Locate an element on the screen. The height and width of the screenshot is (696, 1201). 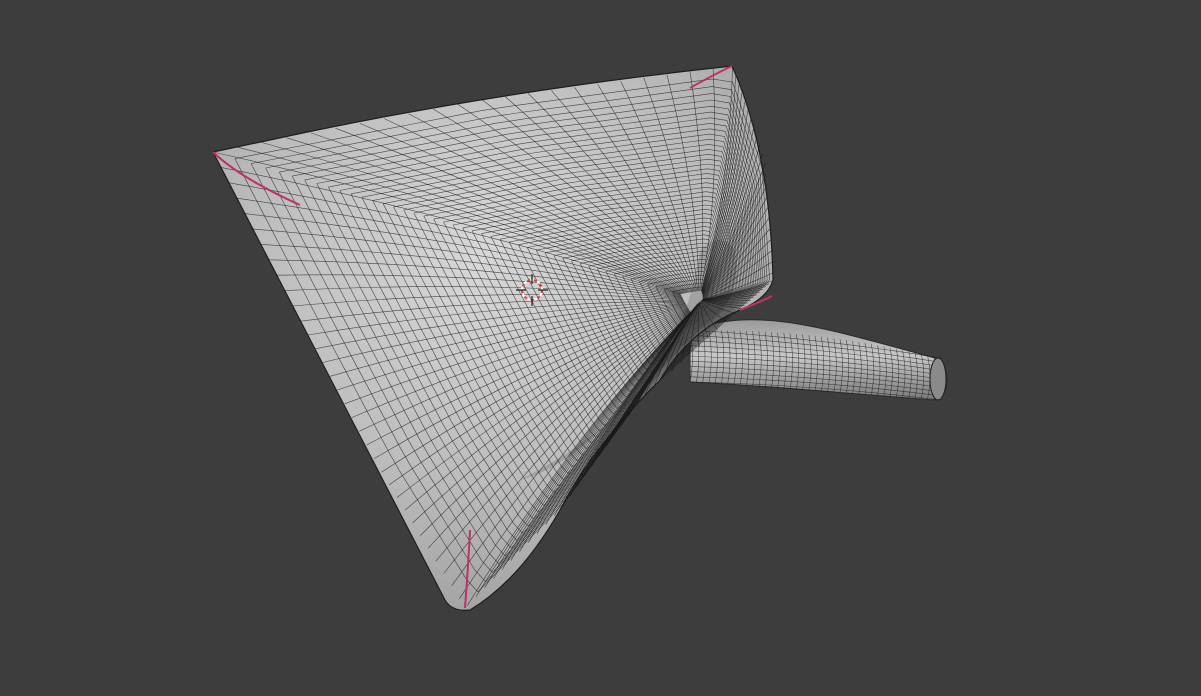
spout-end-cap is located at coordinates (938, 379).